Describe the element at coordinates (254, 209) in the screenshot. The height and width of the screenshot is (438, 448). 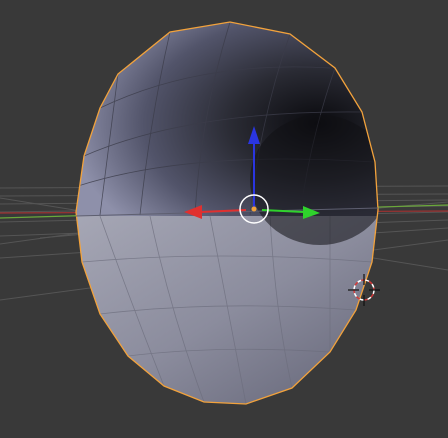
I see `object-origin-dot` at that location.